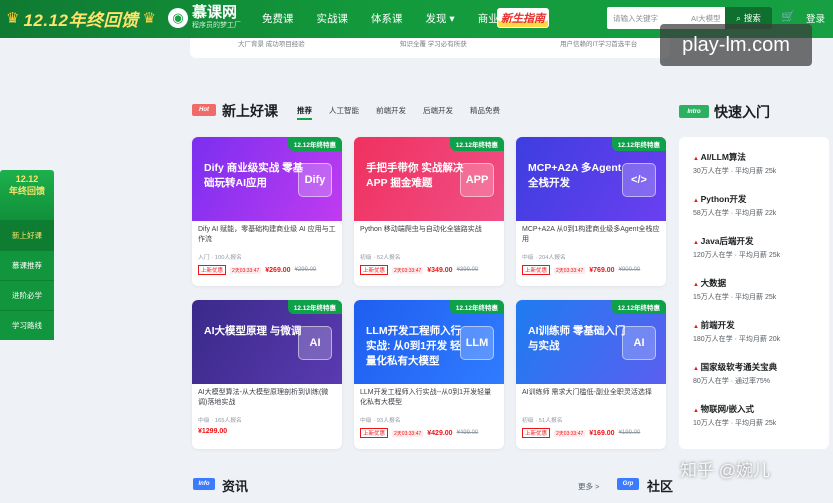  I want to click on logo-slogan: 程序员的梦工厂, so click(216, 25).